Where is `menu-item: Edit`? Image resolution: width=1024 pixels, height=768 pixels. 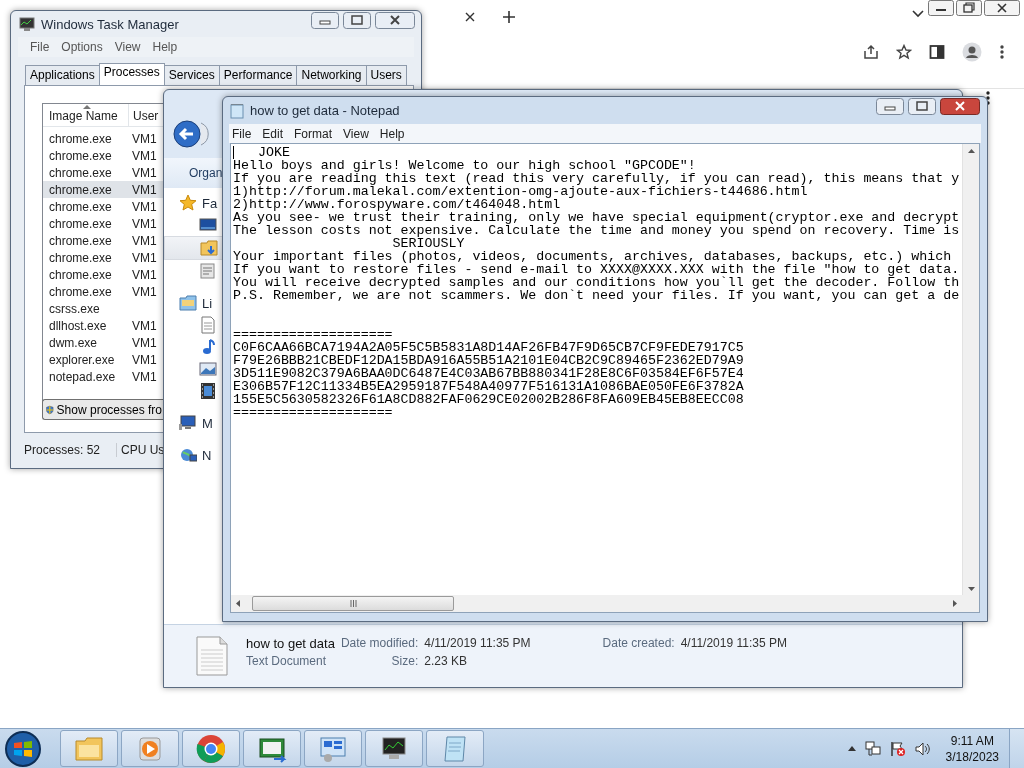
menu-item: Edit is located at coordinates (275, 133).